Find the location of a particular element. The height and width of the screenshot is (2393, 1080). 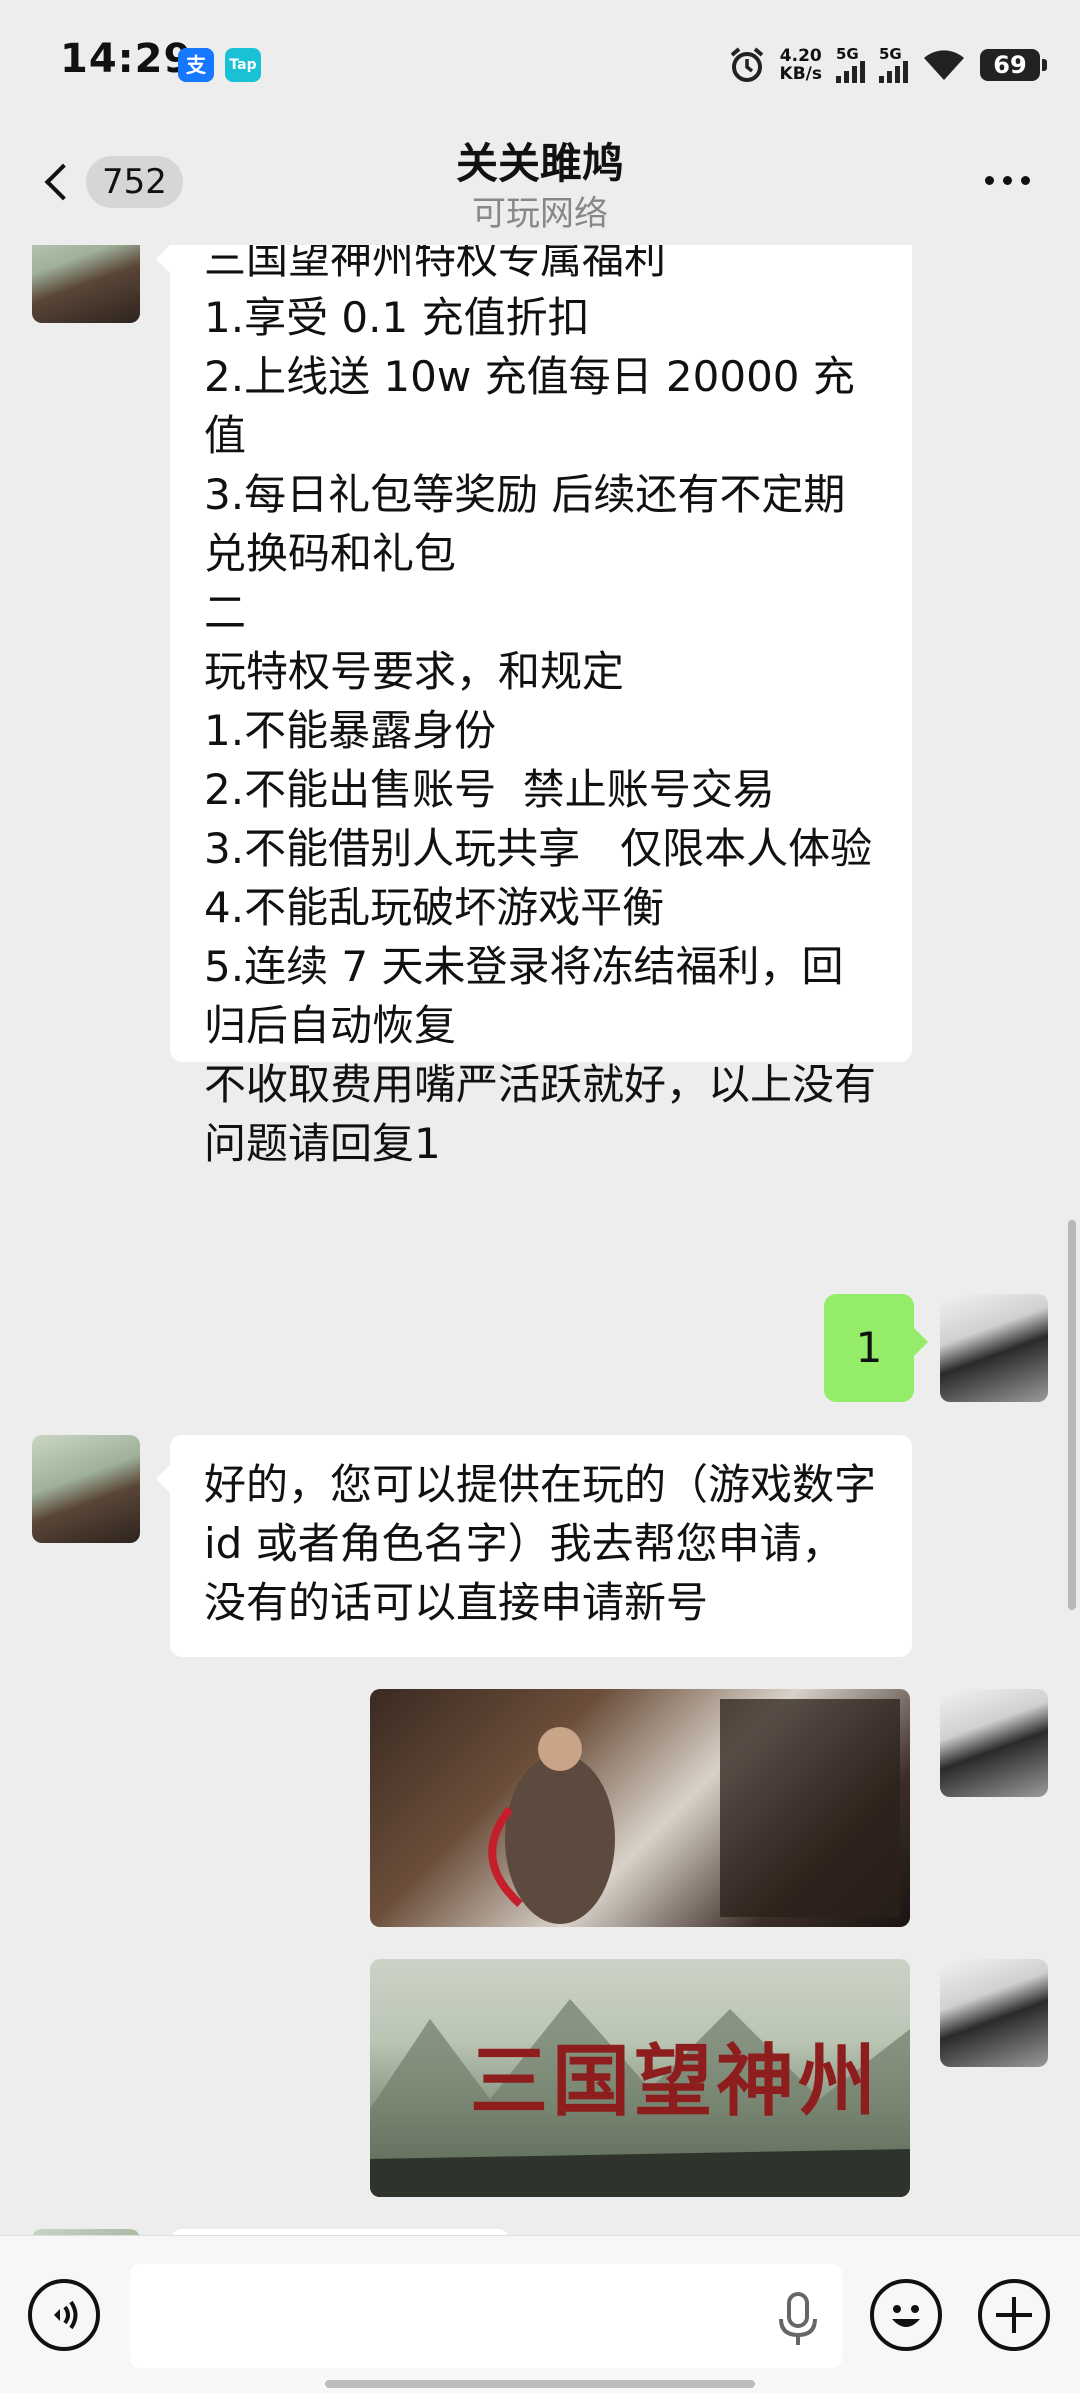

more-functions-button is located at coordinates (1014, 2315).